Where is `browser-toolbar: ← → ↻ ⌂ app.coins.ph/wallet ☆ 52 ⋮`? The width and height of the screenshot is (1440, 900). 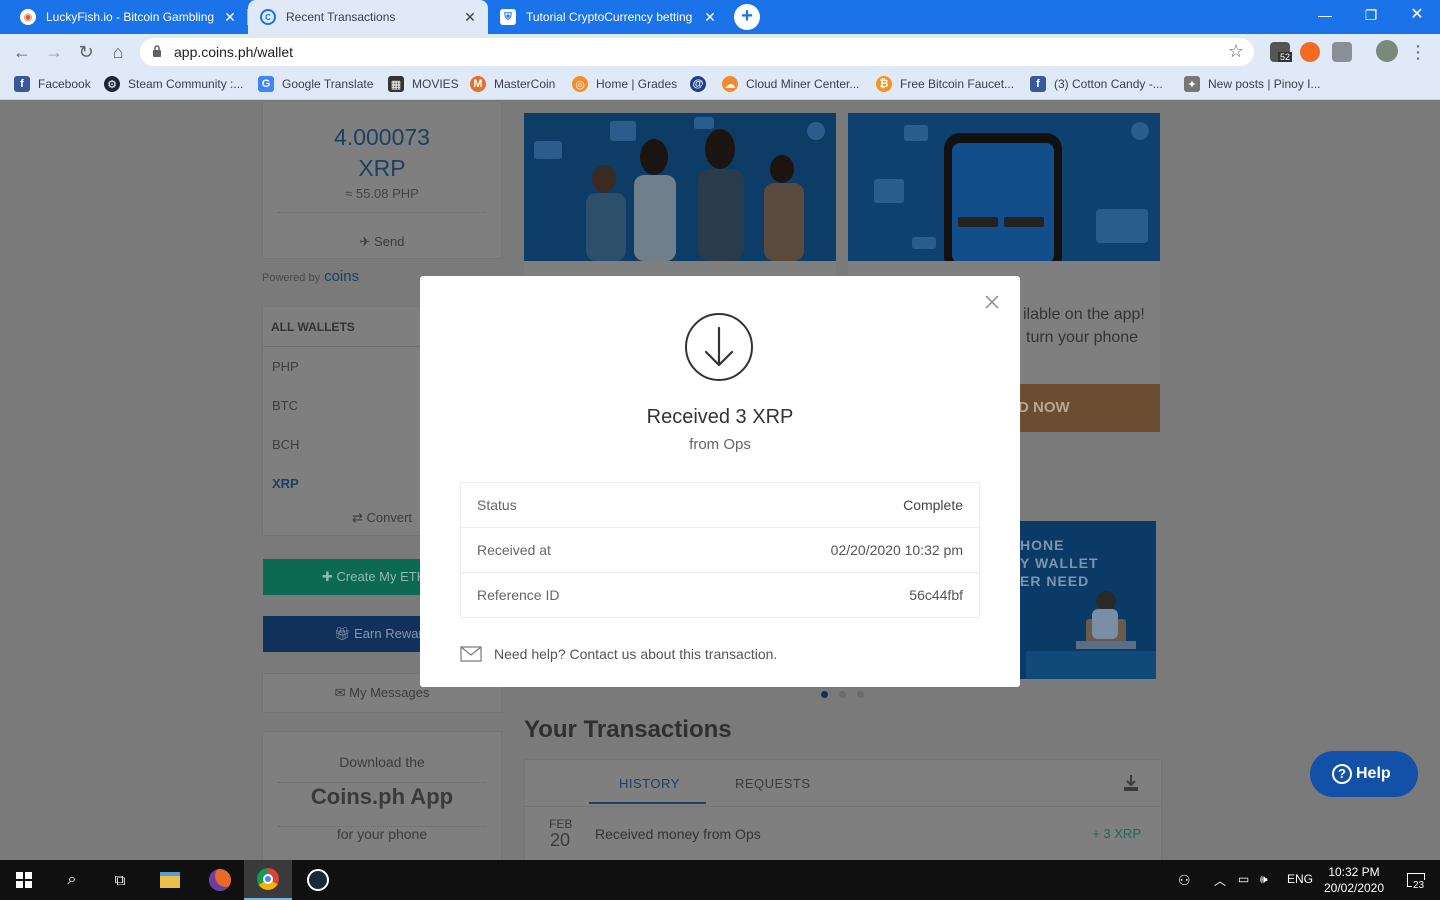
browser-toolbar: ← → ↻ ⌂ app.coins.ph/wallet ☆ 52 ⋮ is located at coordinates (720, 52).